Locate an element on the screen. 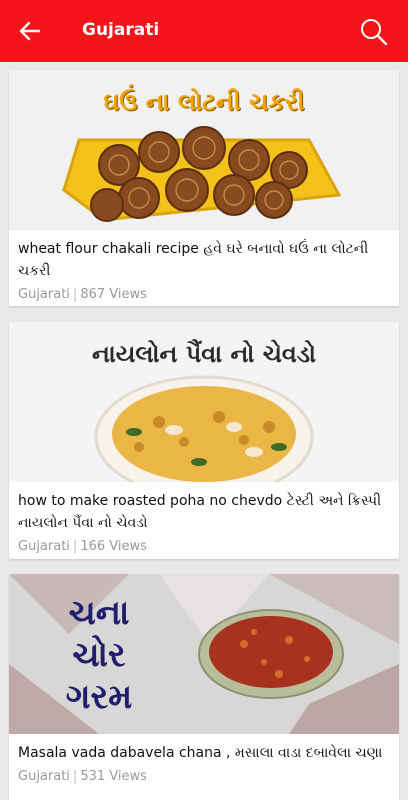 The image size is (408, 800). page-title: Gujarati is located at coordinates (121, 30).